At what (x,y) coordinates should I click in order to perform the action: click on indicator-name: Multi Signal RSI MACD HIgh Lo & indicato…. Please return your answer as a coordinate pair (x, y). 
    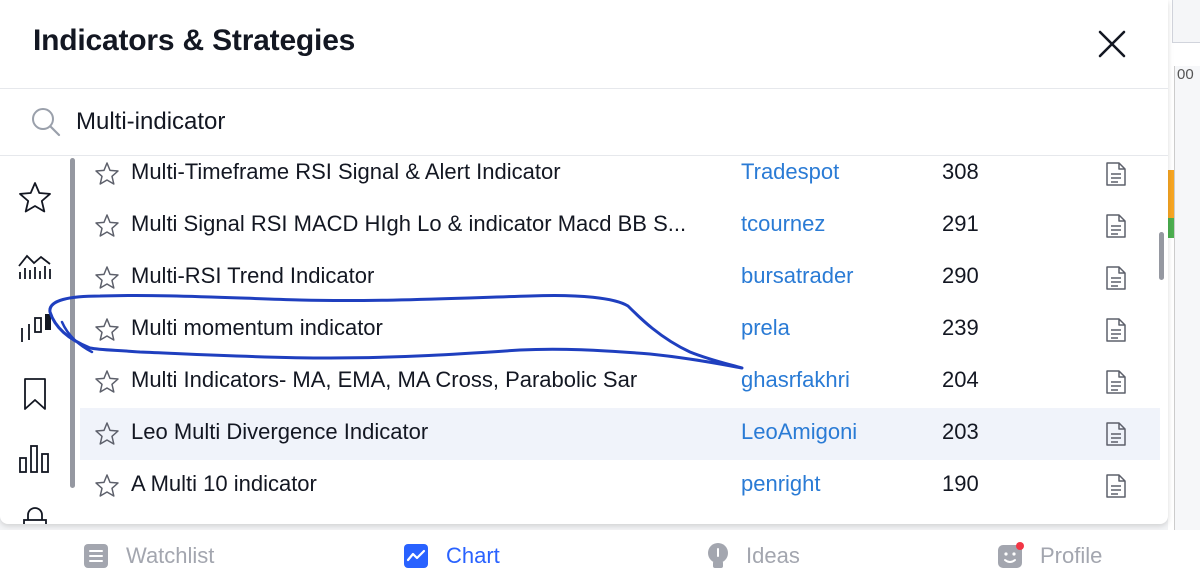
    Looking at the image, I should click on (408, 224).